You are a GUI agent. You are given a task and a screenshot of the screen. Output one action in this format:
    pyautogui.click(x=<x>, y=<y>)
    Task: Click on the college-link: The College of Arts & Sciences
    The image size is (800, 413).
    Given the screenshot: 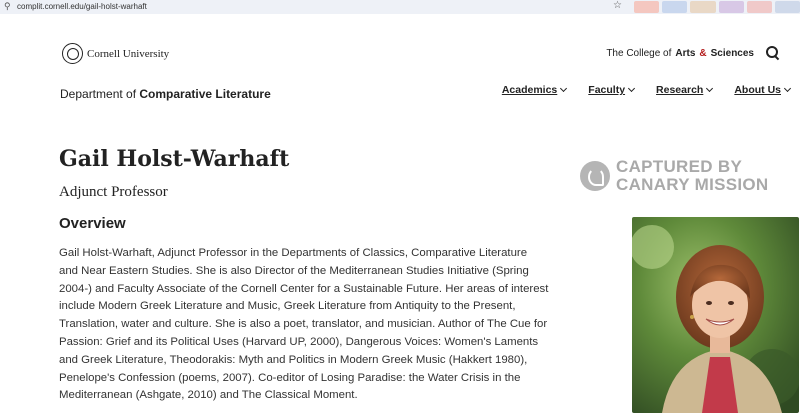 What is the action you would take?
    pyautogui.click(x=693, y=53)
    